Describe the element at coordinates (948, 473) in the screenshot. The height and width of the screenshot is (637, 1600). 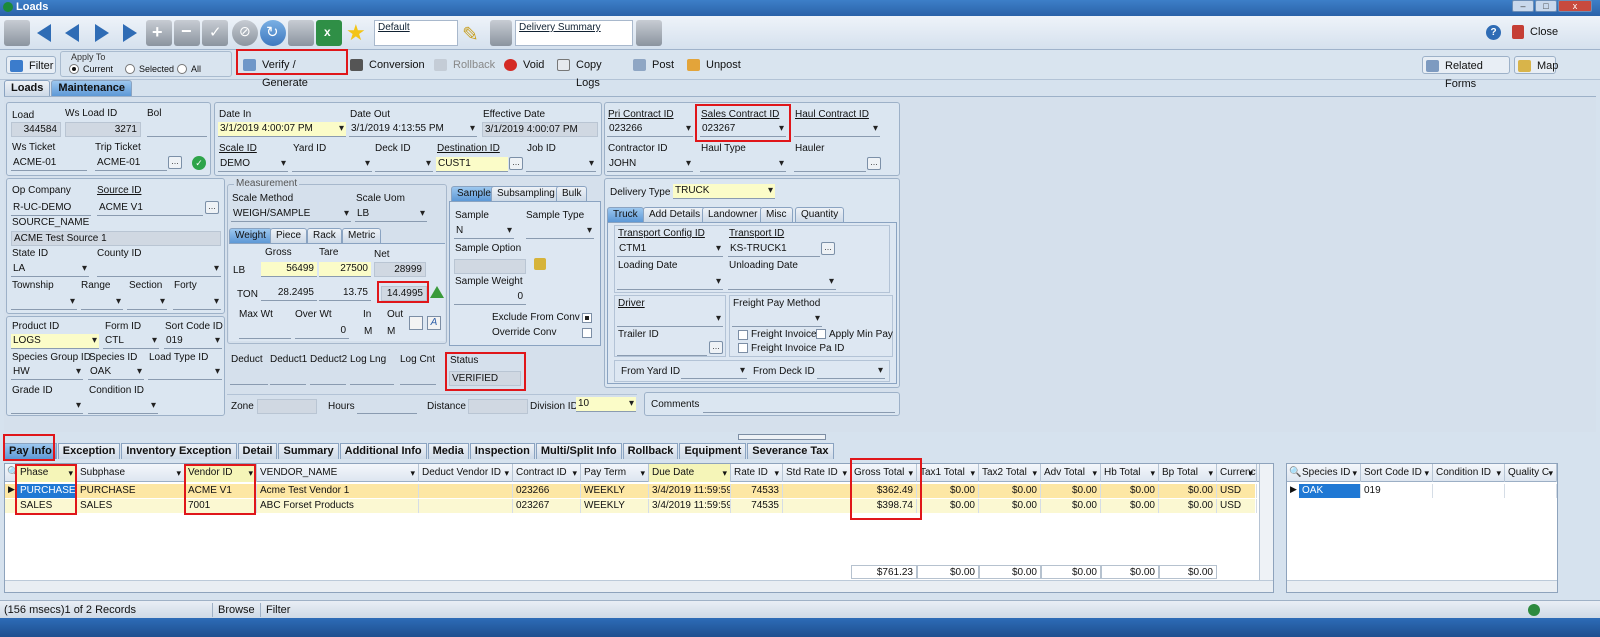
I see `col-tax1-total: Tax1 Total` at that location.